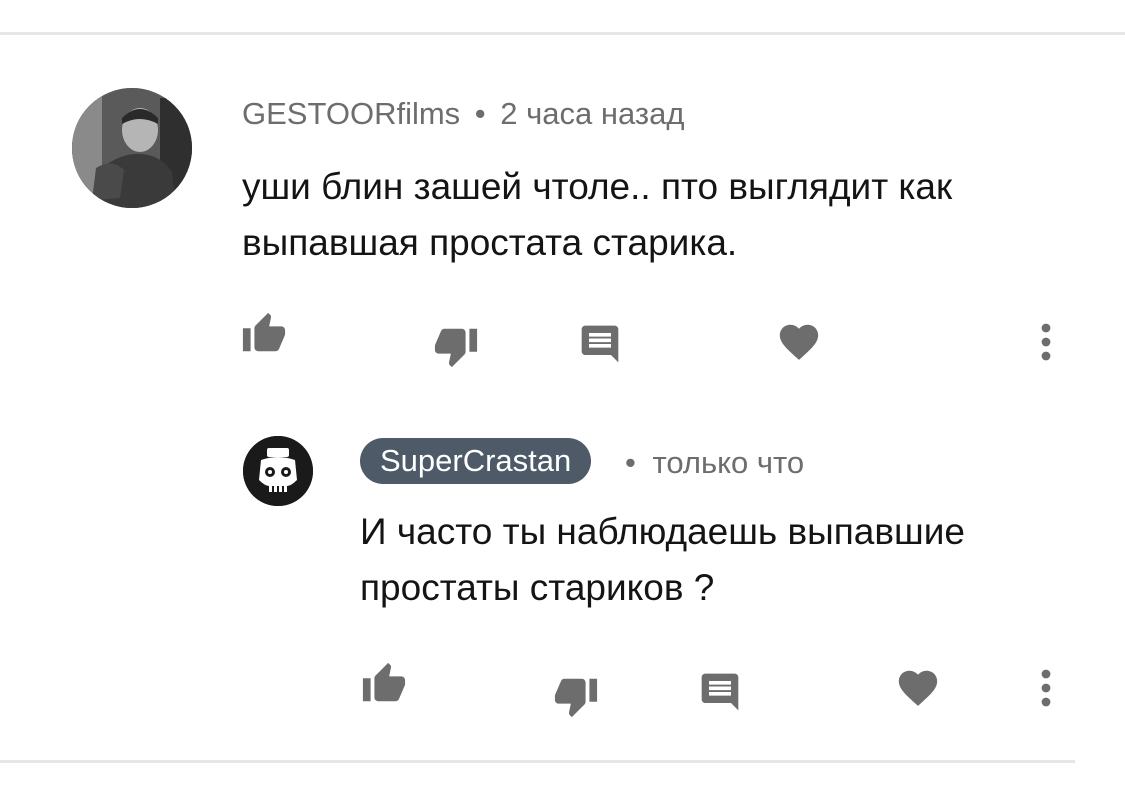  I want to click on reply-meta: • только что, so click(714, 463).